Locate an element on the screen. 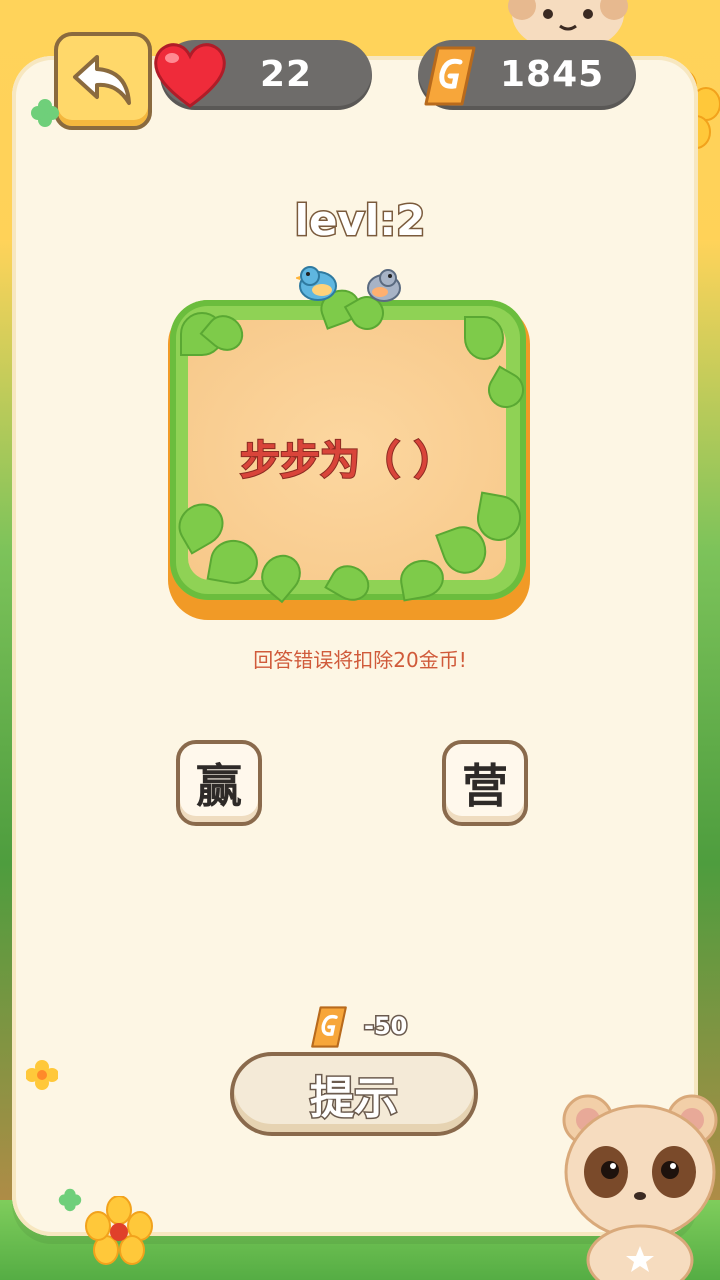 The width and height of the screenshot is (720, 1280). answer-option-1: 赢 is located at coordinates (219, 783).